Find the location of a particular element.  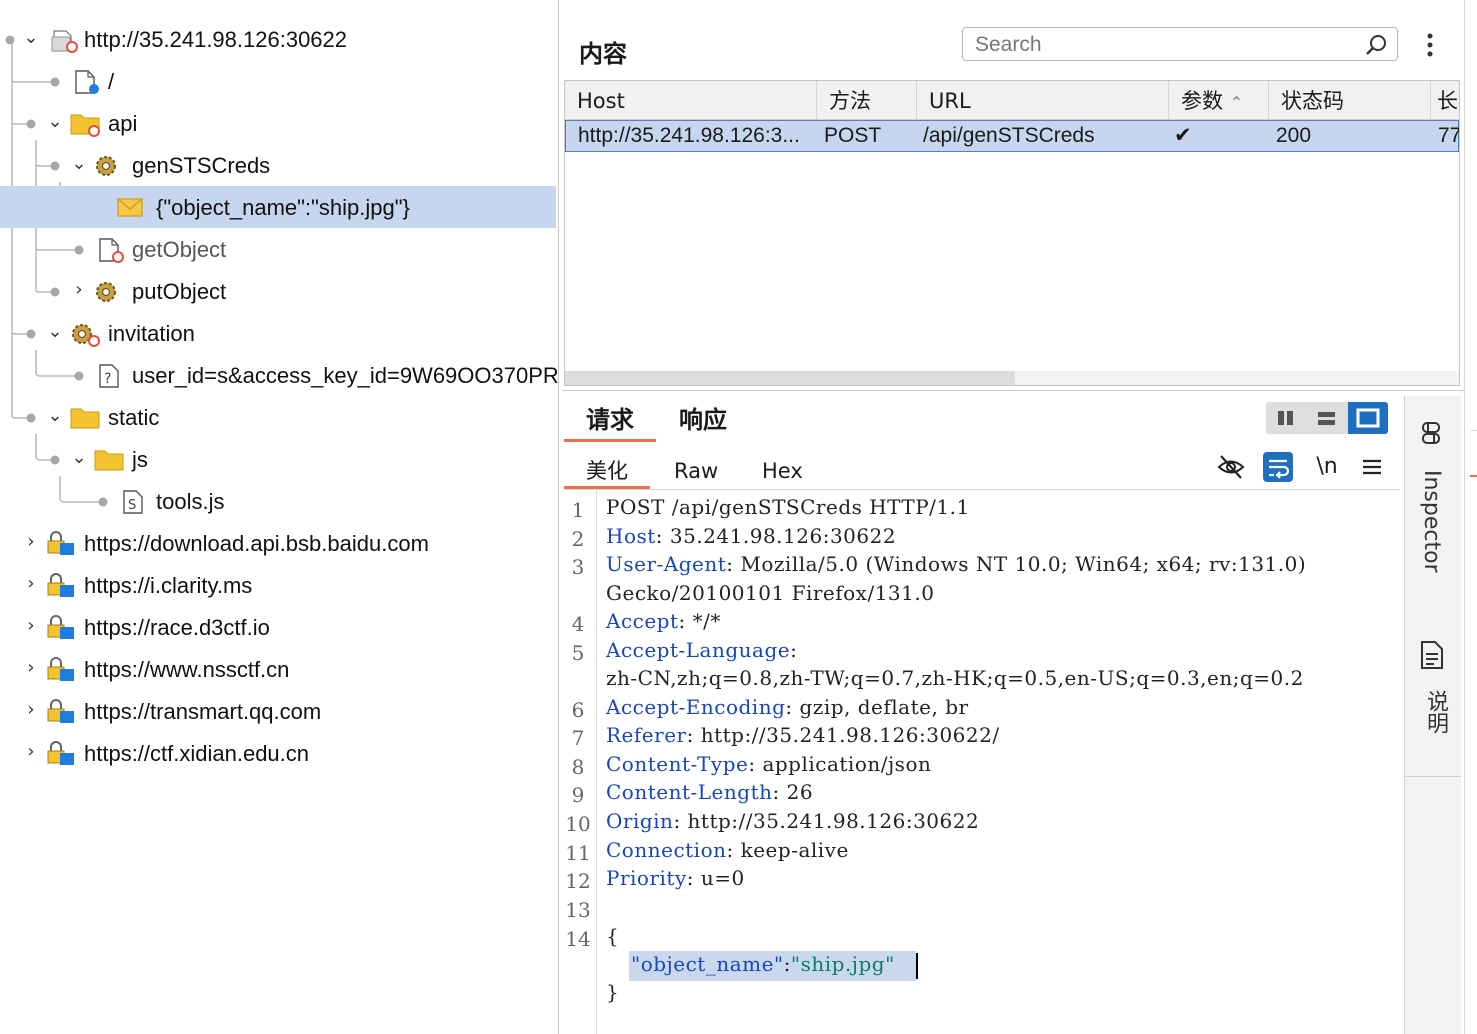

split-vertical-icon is located at coordinates (1286, 418).